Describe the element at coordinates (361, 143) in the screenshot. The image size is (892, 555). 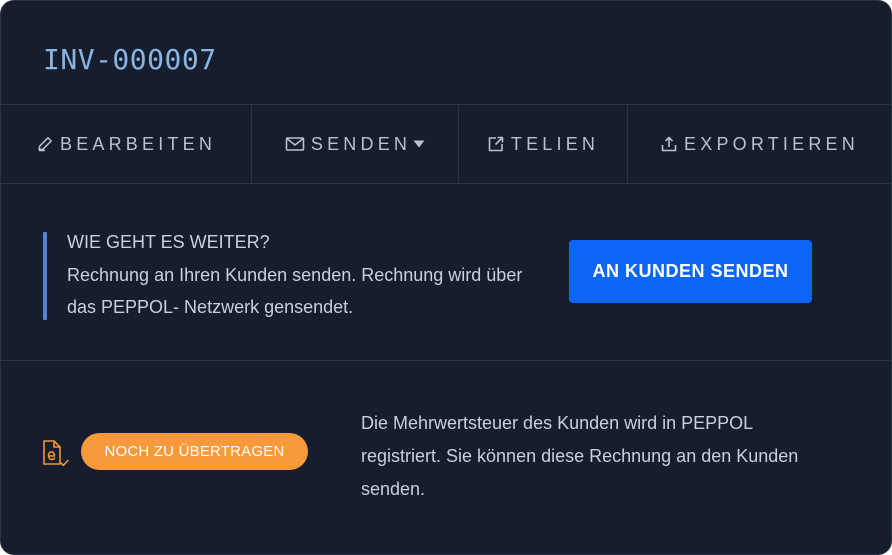
I see `send-label: SENDEN` at that location.